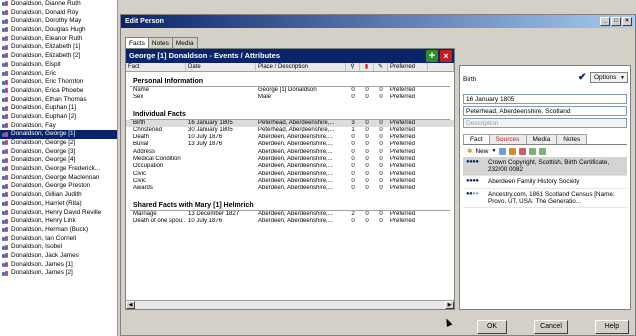  Describe the element at coordinates (545, 111) in the screenshot. I see `place-field: Peterhead, Aberdeenshire, Scotland` at that location.